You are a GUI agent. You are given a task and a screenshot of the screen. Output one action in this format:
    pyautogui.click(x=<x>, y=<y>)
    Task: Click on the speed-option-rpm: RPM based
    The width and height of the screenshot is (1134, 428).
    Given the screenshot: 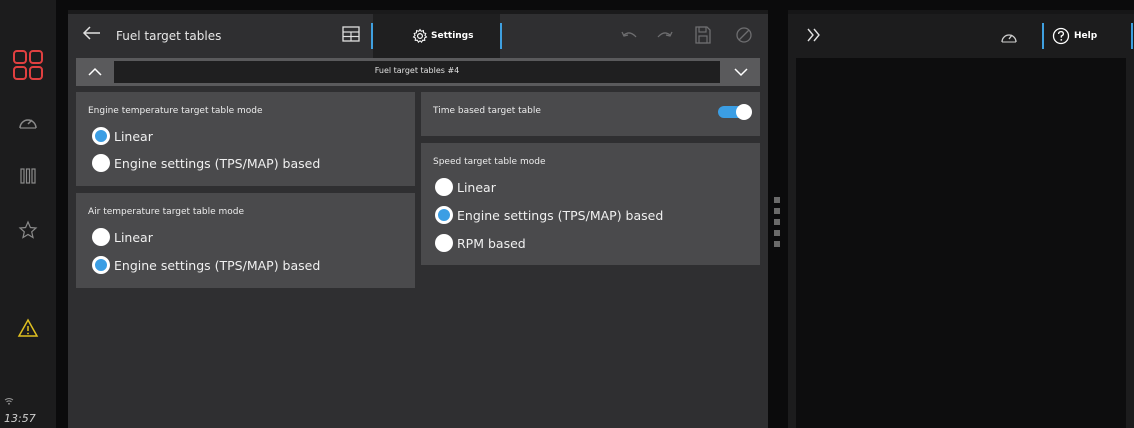 What is the action you would take?
    pyautogui.click(x=480, y=243)
    